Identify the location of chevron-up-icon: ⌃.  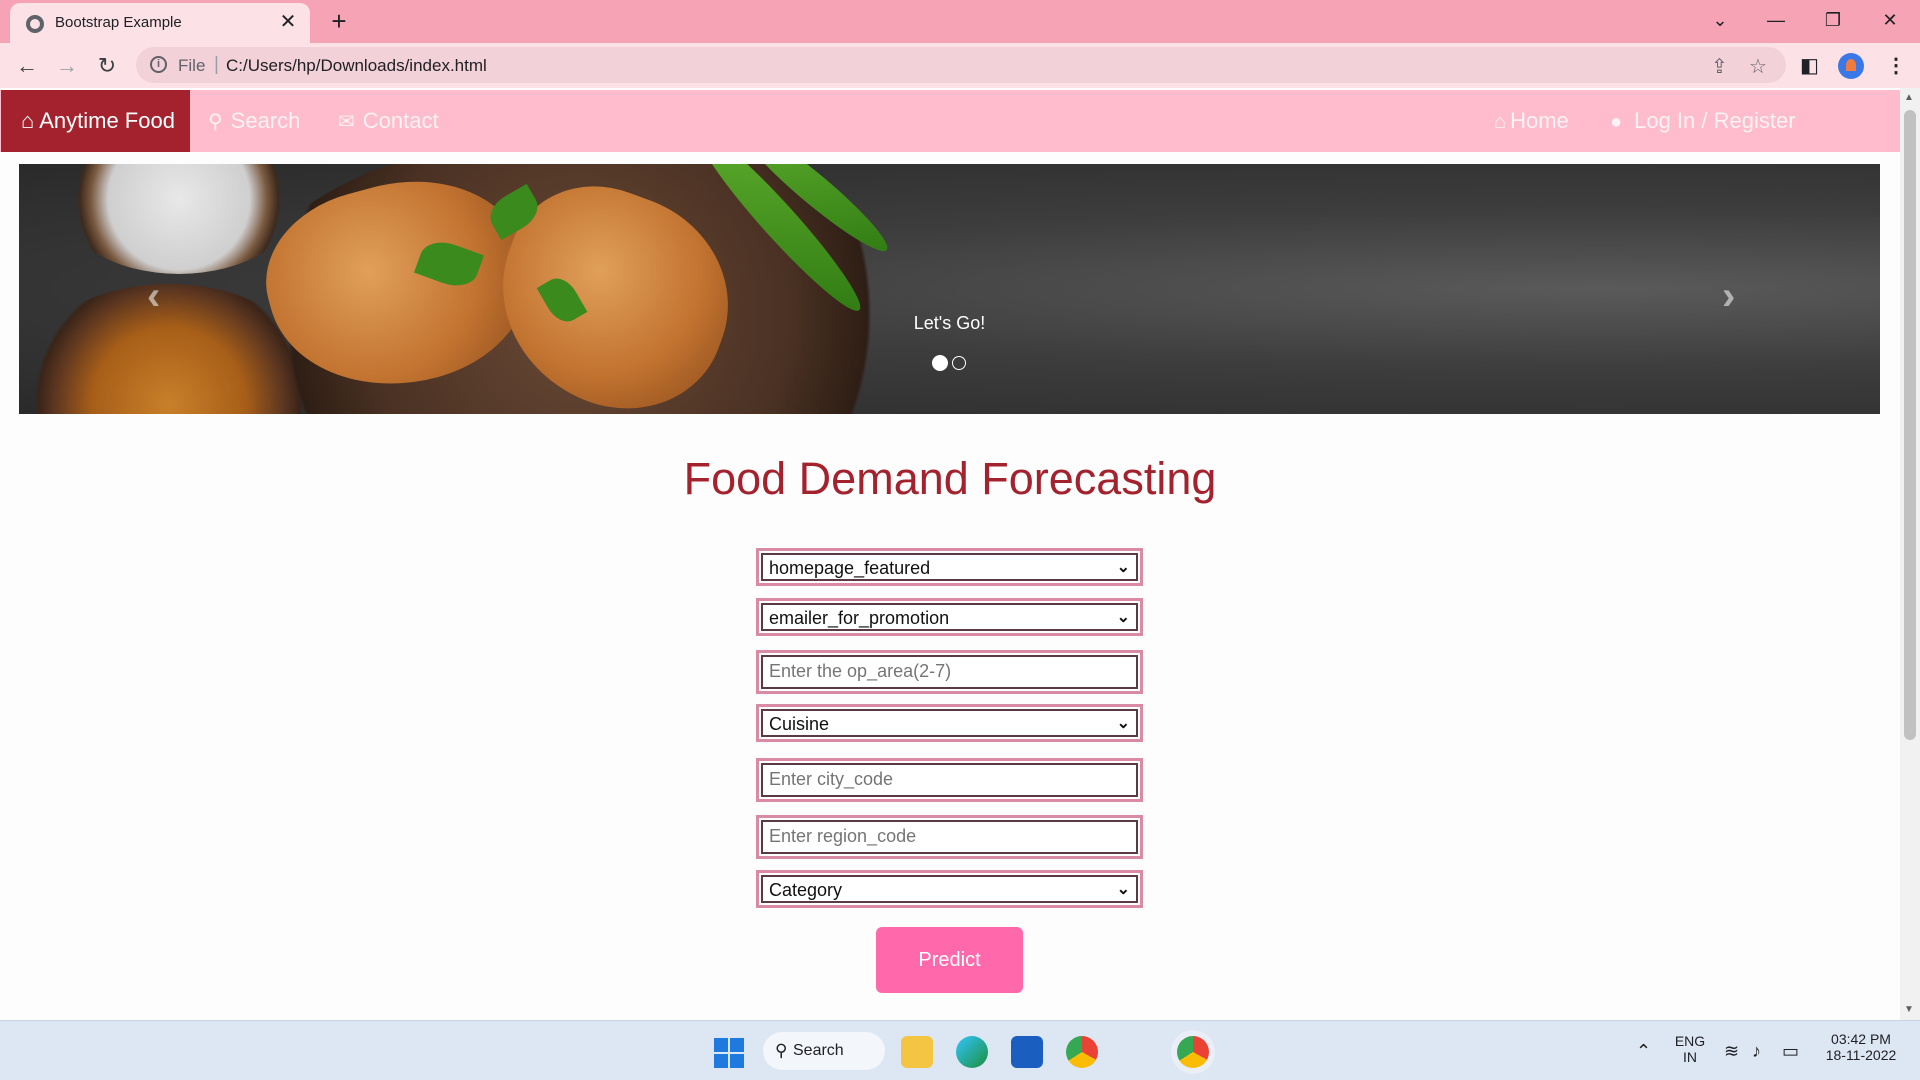
(1643, 1051).